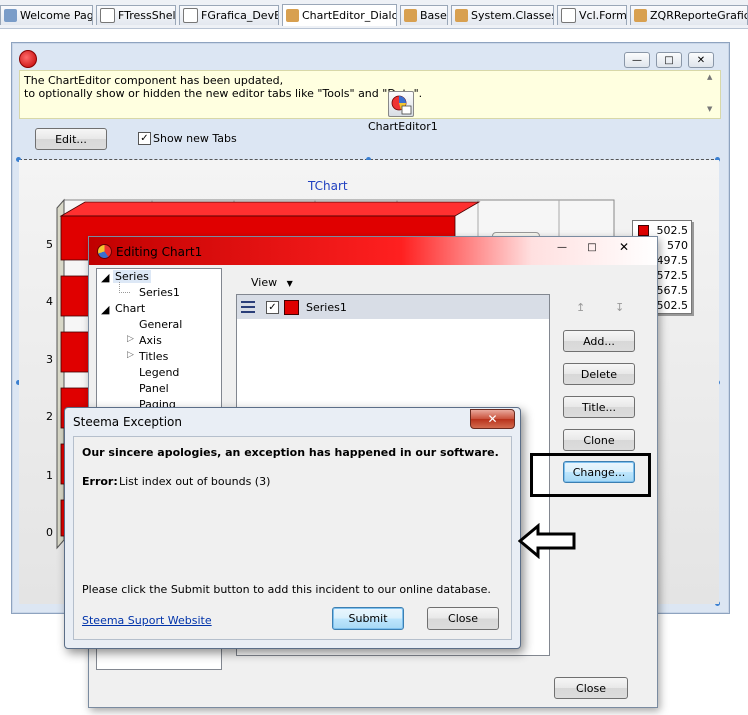  Describe the element at coordinates (159, 252) in the screenshot. I see `dialog-title: Editing Chart1` at that location.